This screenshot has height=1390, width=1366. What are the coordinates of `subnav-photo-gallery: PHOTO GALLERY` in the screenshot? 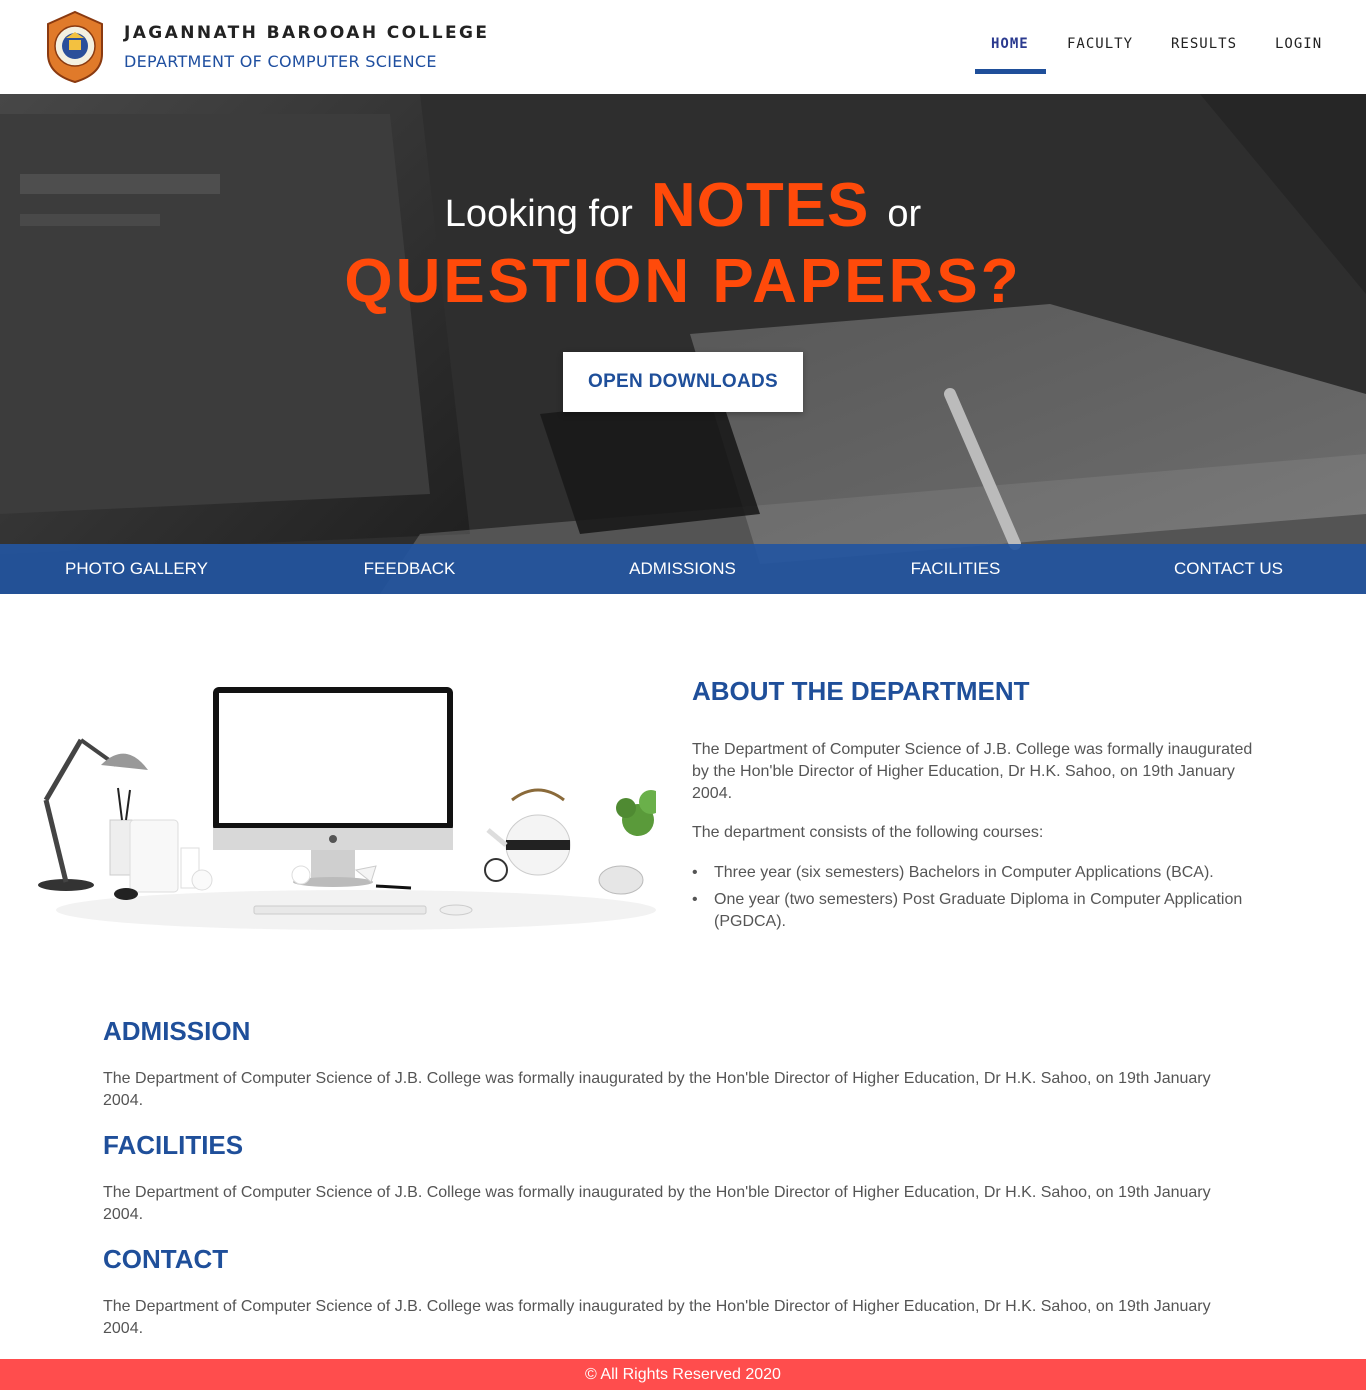 It's located at (136, 569).